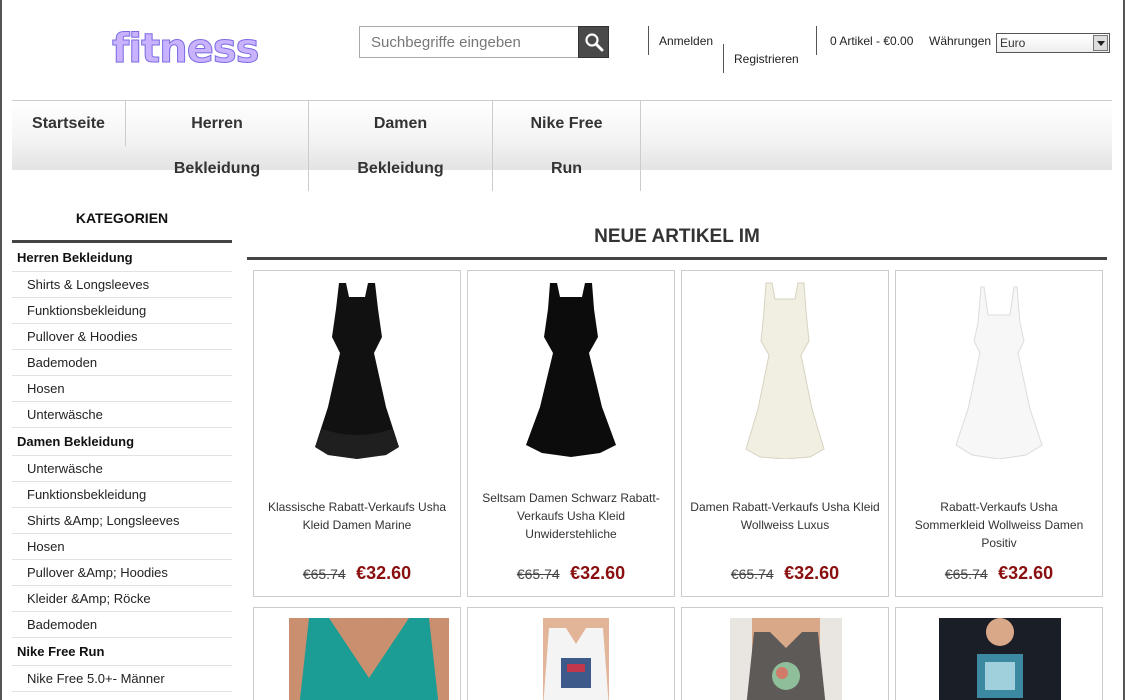  I want to click on nav-item-herren-bekleidung: Herren Bekleidung, so click(217, 146).